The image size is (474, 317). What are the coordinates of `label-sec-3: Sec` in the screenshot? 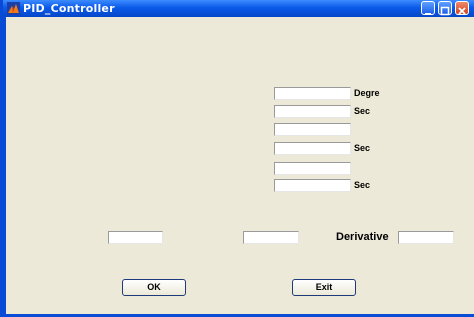 It's located at (362, 185).